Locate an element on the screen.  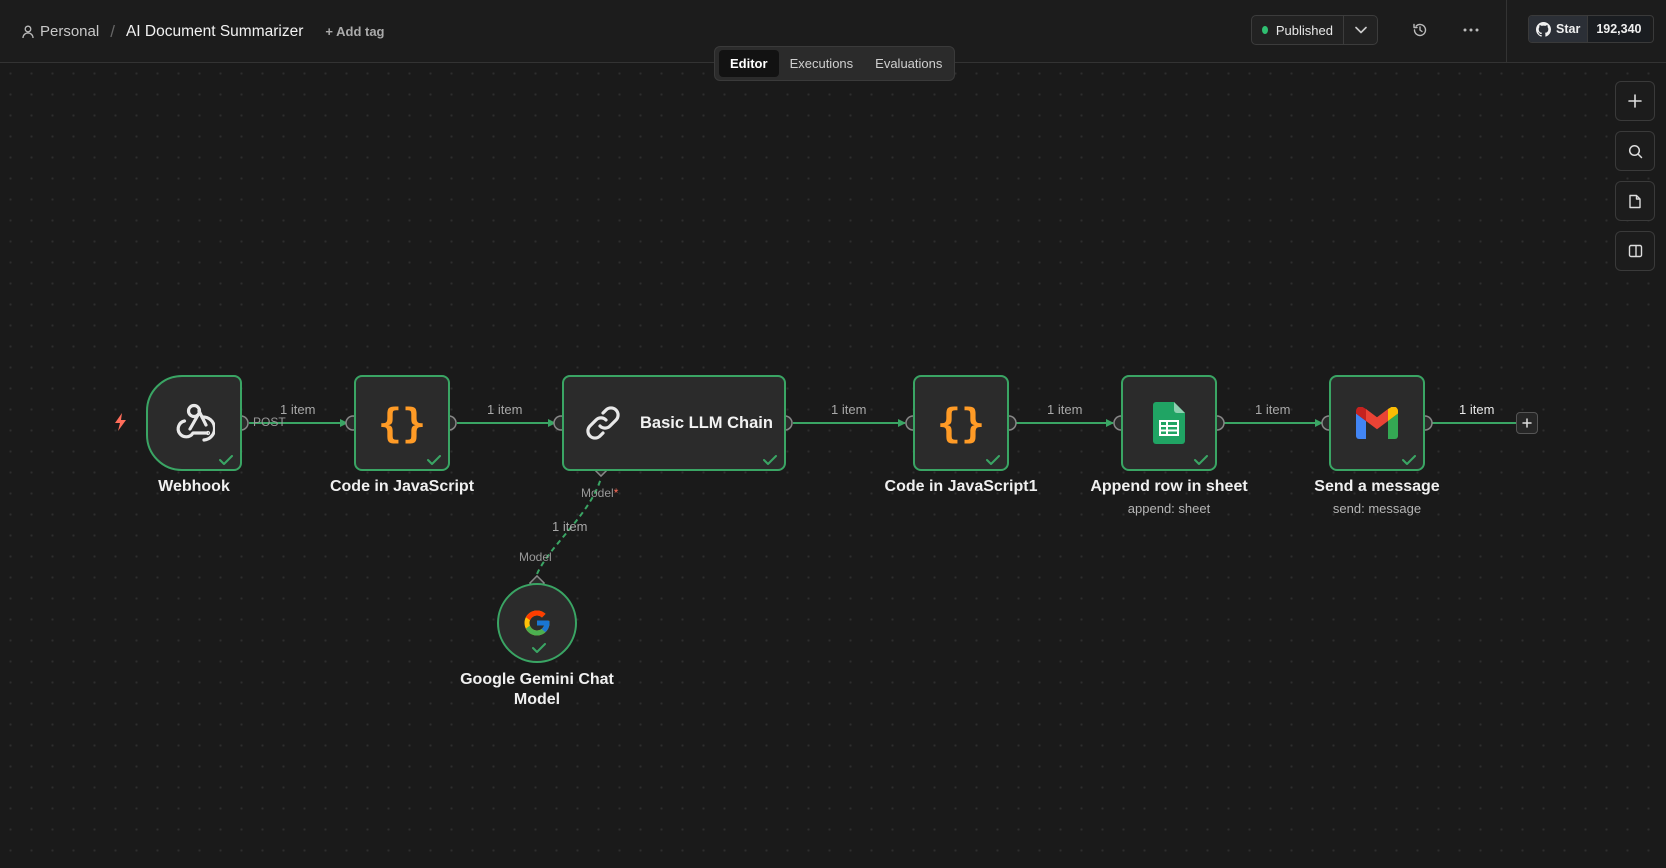
view-tabs: Editor Executions Evaluations is located at coordinates (834, 63).